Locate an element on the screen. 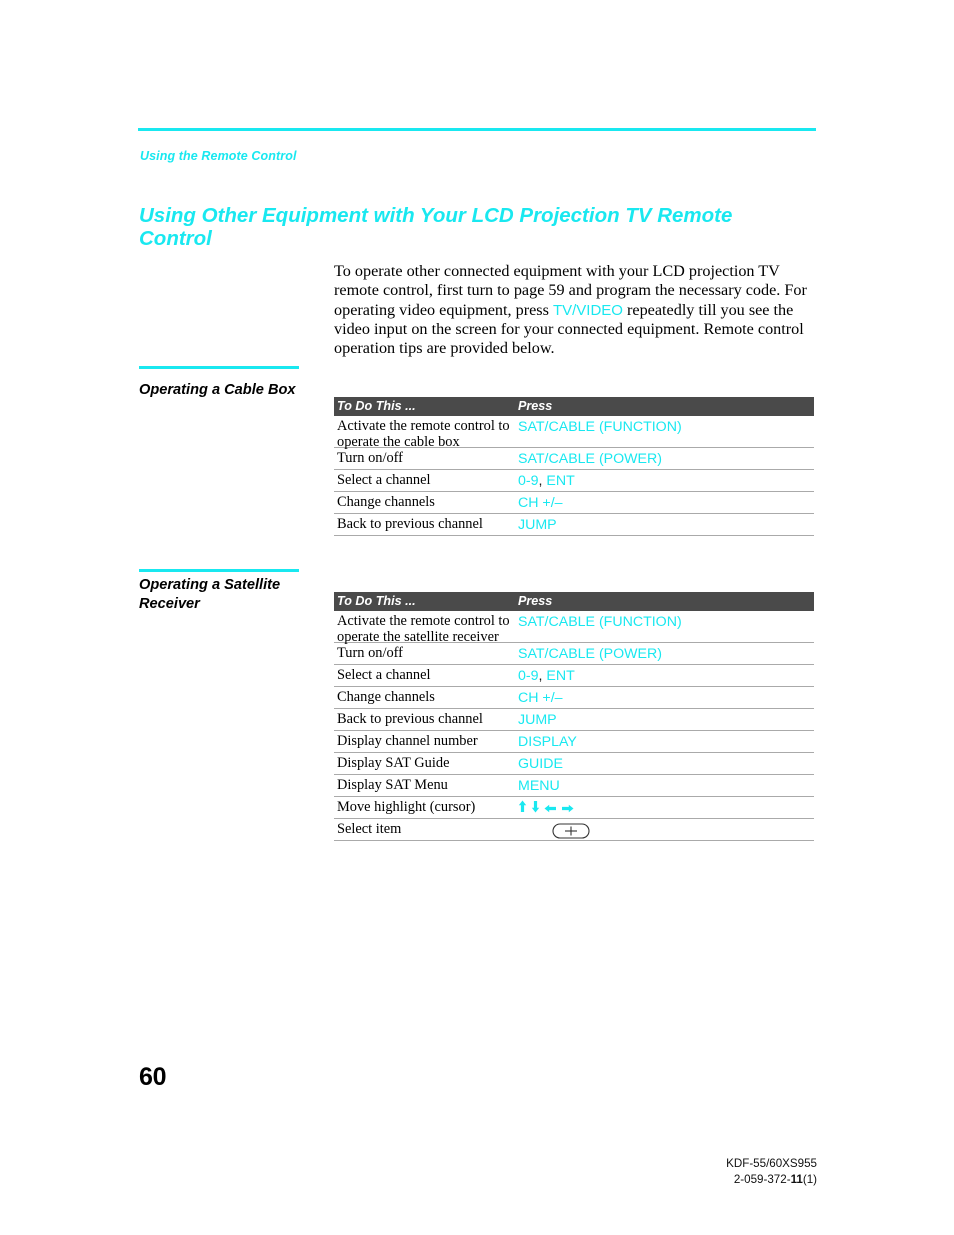 The width and height of the screenshot is (954, 1235). table-row: Display SAT Menu MENU is located at coordinates (574, 786).